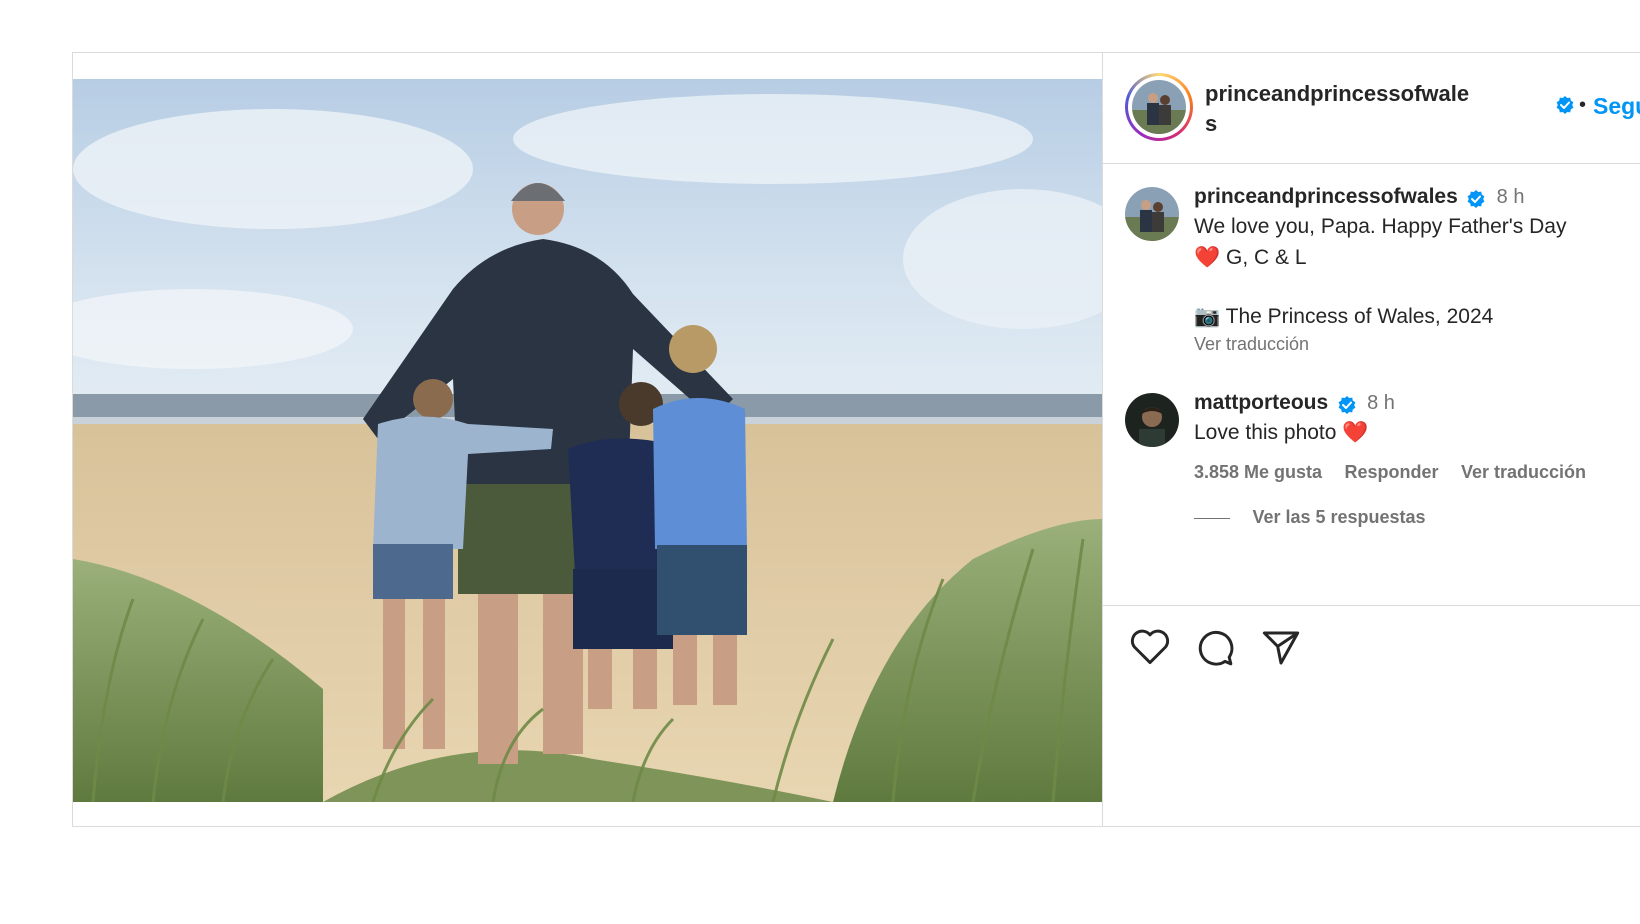 This screenshot has width=1640, height=924. What do you see at coordinates (1266, 257) in the screenshot?
I see `caption-signature: G, C & L` at bounding box center [1266, 257].